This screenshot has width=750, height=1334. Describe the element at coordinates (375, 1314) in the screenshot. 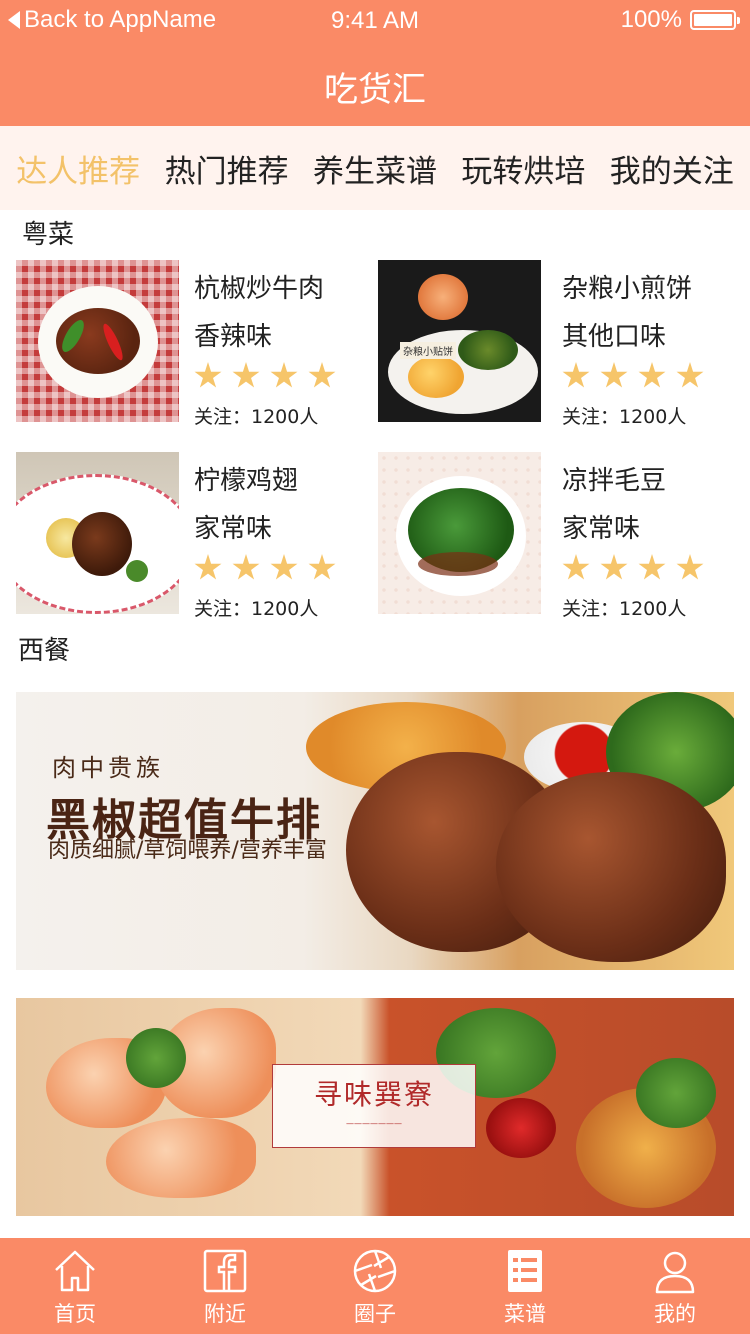

I see `tabbar-label: 圈子` at that location.